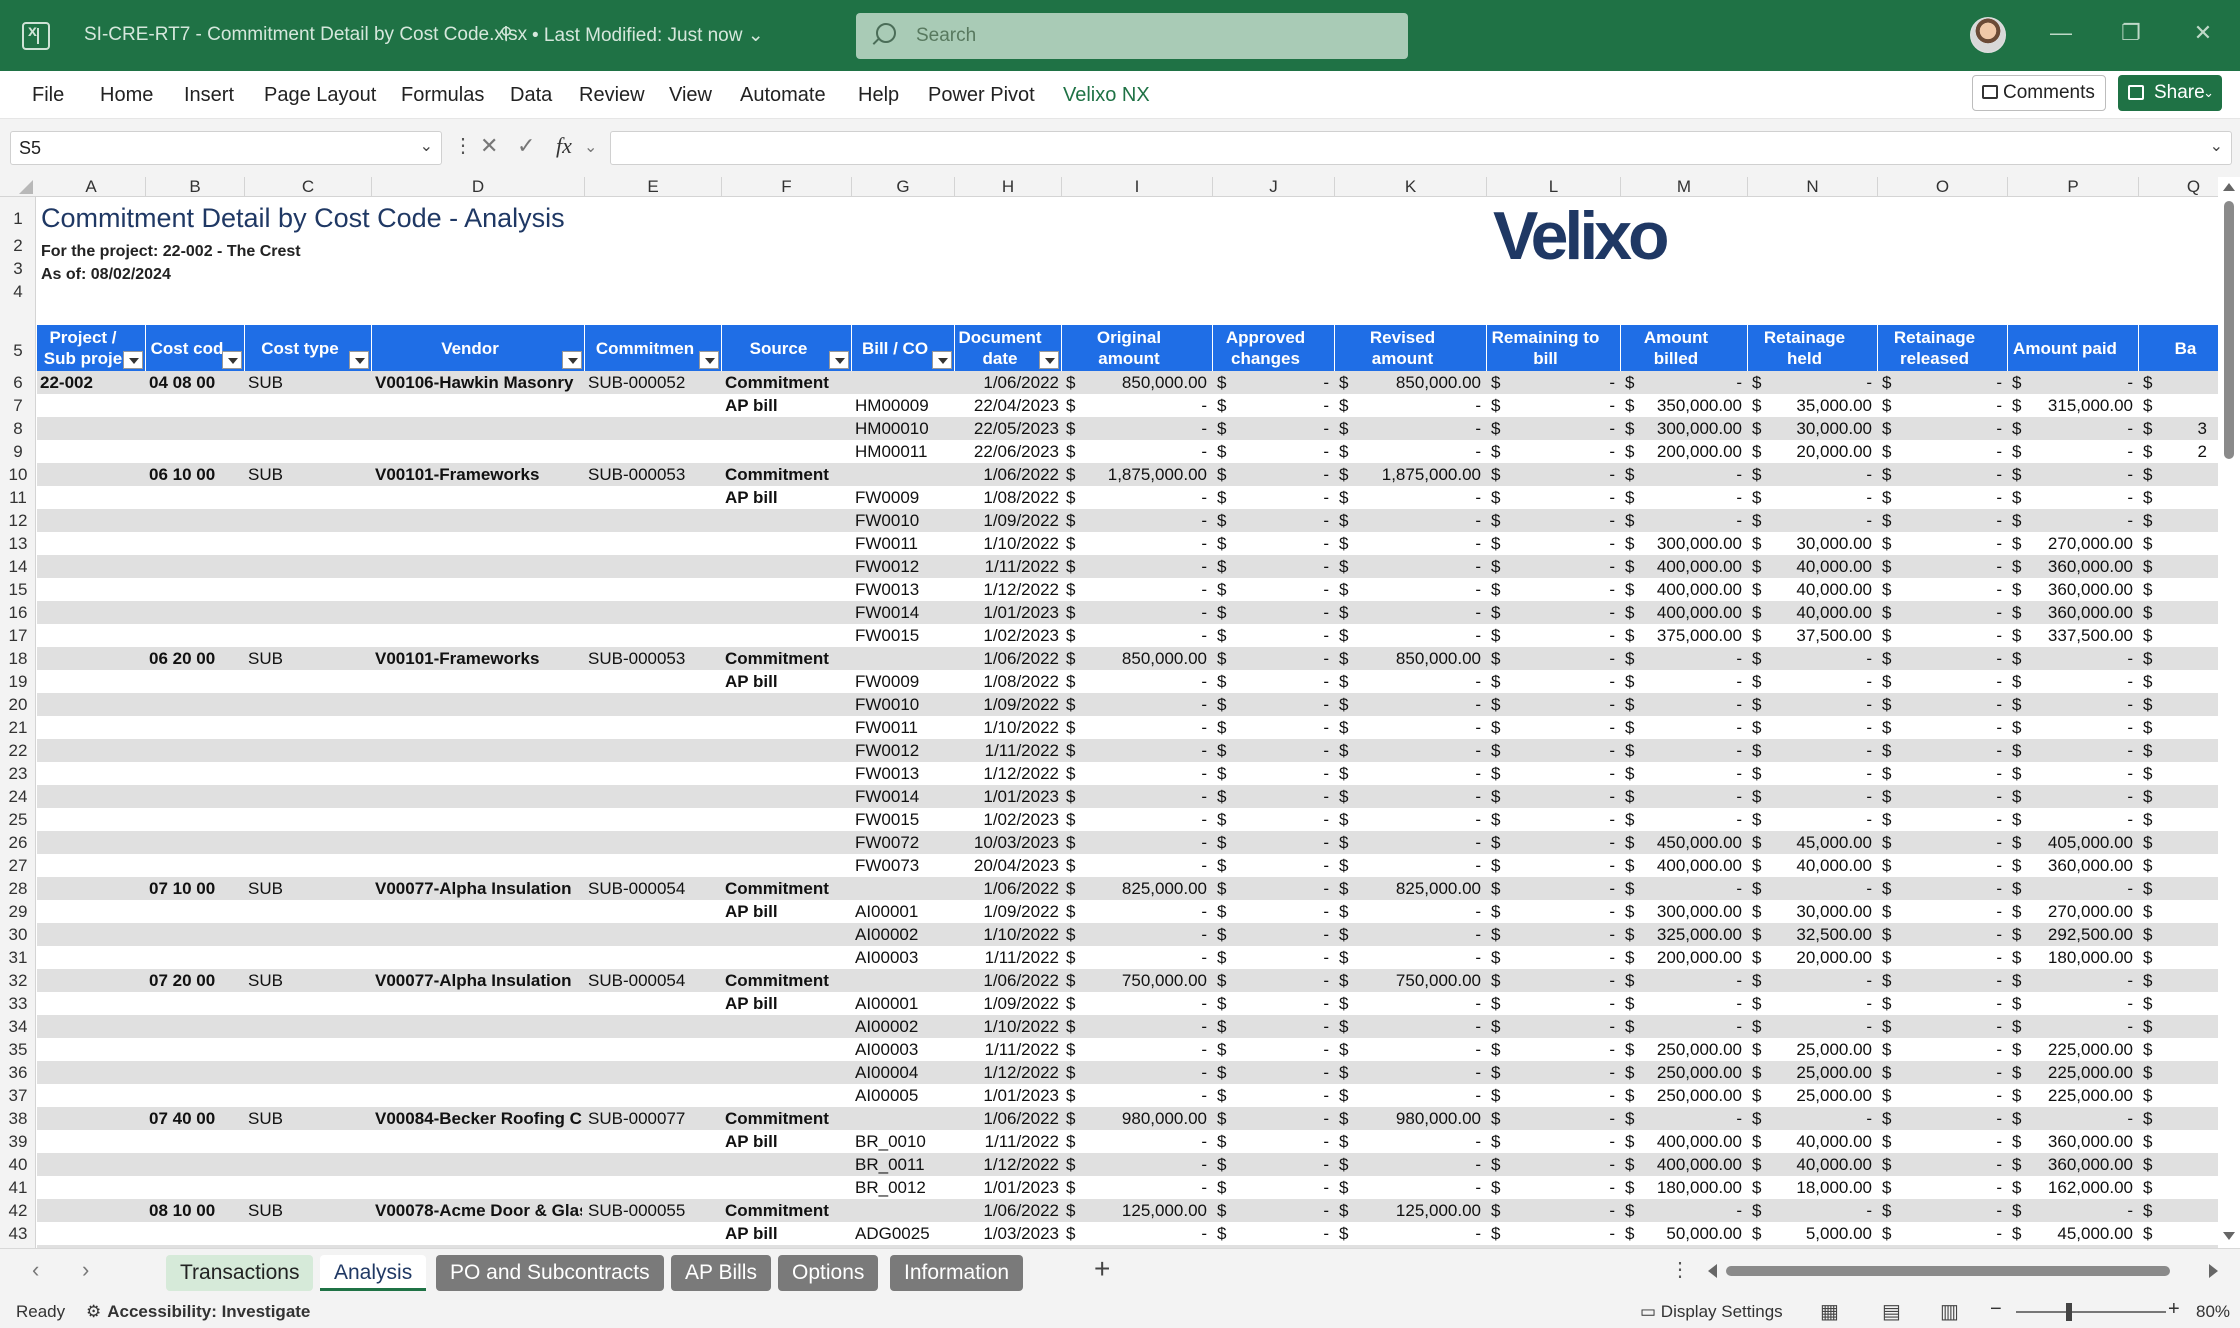 This screenshot has height=1328, width=2240. Describe the element at coordinates (478, 658) in the screenshot. I see `cell-d: V00101-Frameworks` at that location.